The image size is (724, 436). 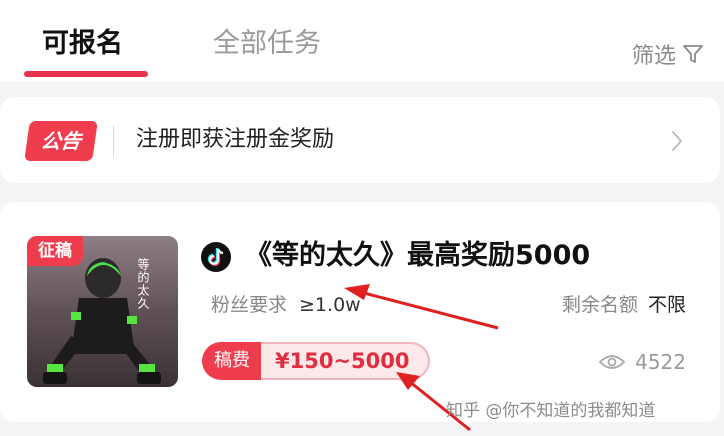 I want to click on funnel-icon, so click(x=693, y=54).